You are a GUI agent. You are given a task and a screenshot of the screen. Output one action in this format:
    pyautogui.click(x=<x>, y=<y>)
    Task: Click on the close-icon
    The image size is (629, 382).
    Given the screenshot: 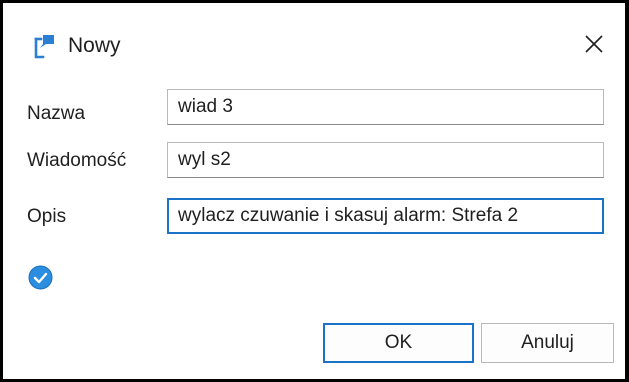 What is the action you would take?
    pyautogui.click(x=594, y=46)
    